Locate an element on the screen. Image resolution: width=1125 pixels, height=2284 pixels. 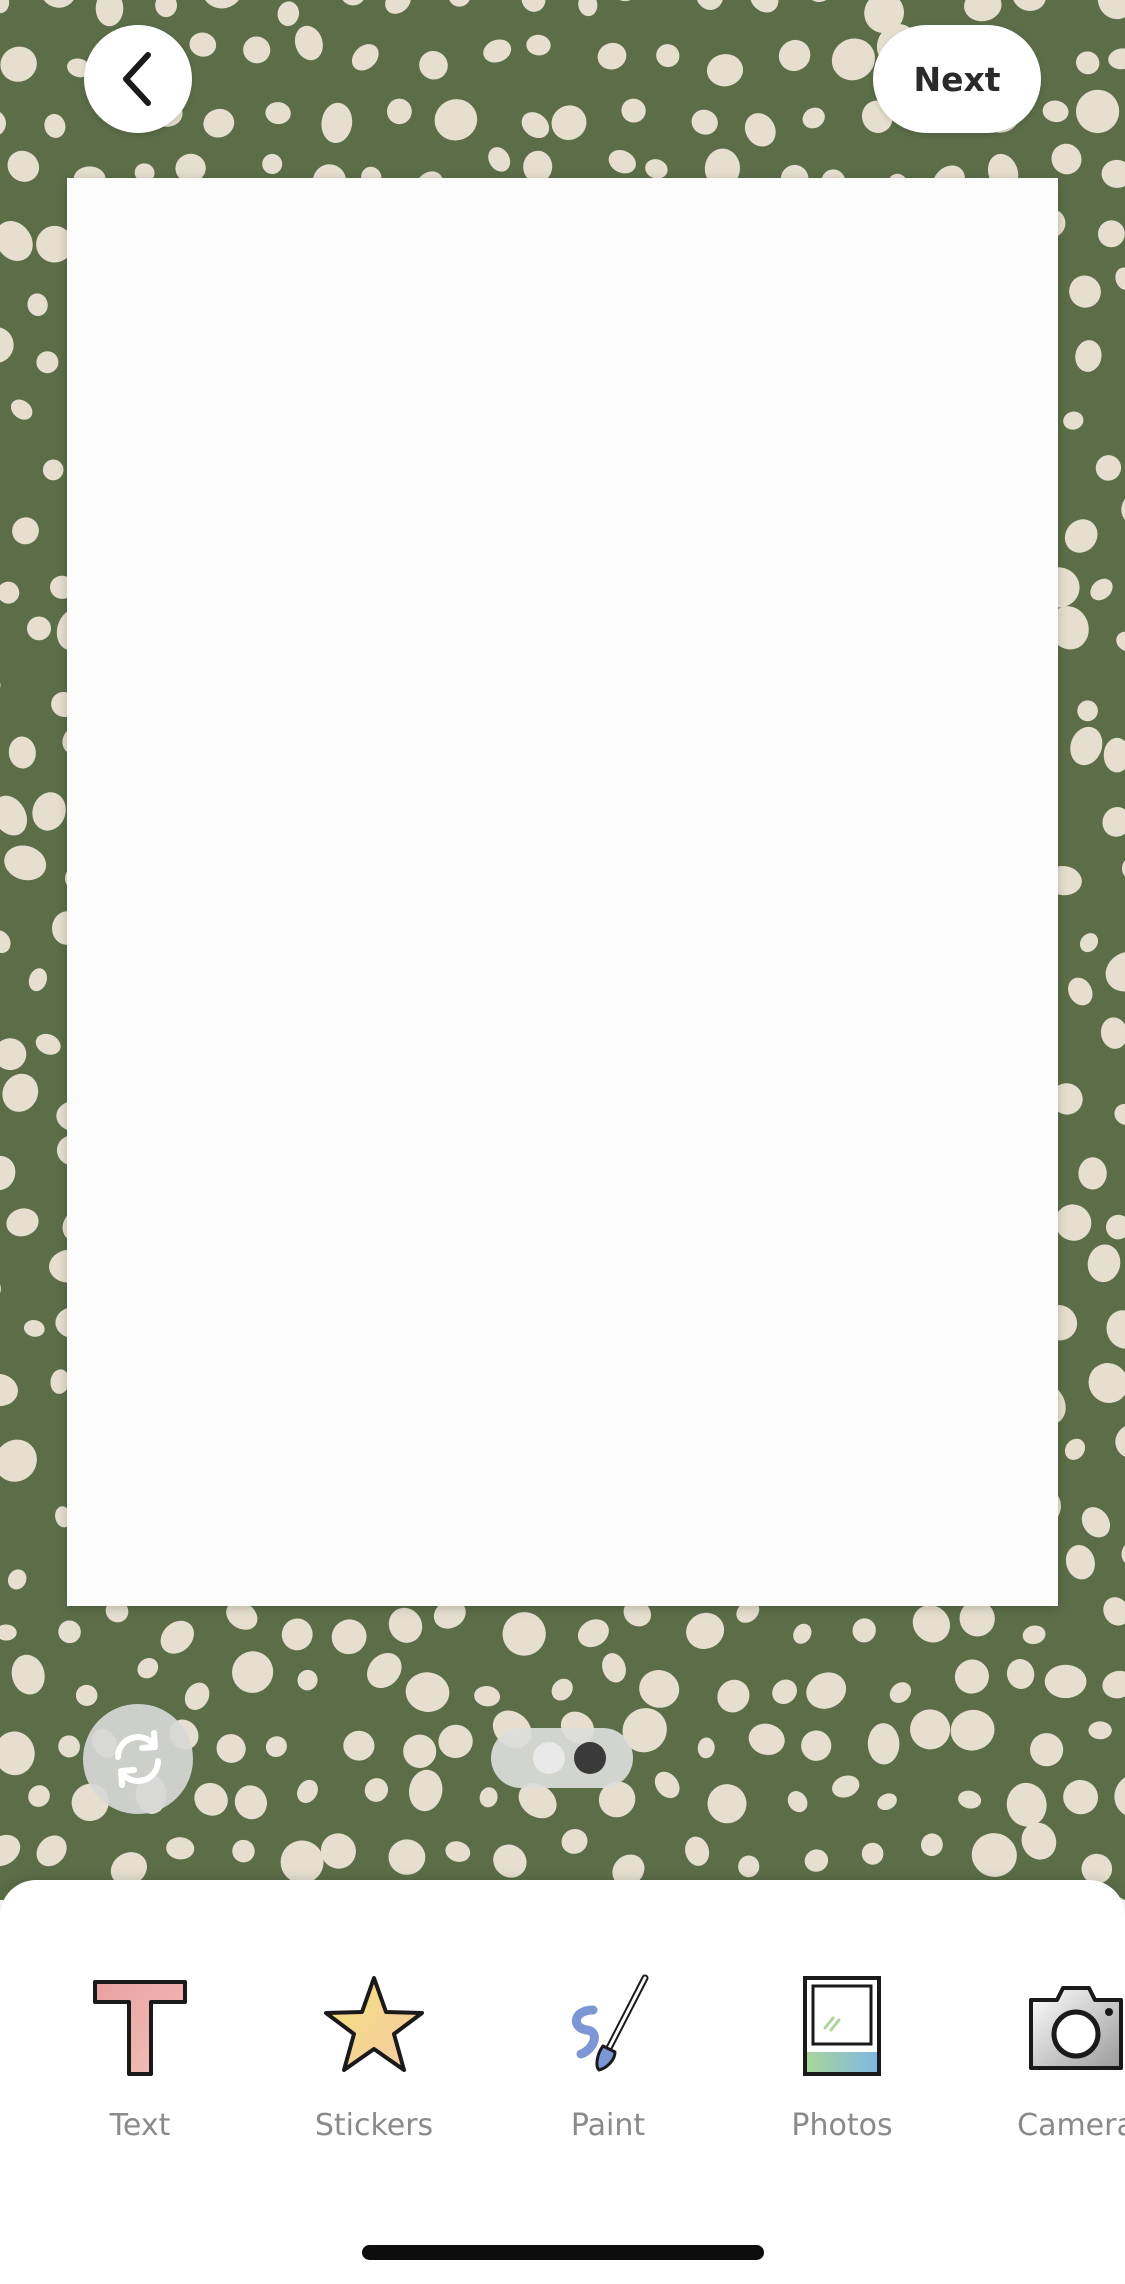
paintbrush-icon is located at coordinates (610, 2023).